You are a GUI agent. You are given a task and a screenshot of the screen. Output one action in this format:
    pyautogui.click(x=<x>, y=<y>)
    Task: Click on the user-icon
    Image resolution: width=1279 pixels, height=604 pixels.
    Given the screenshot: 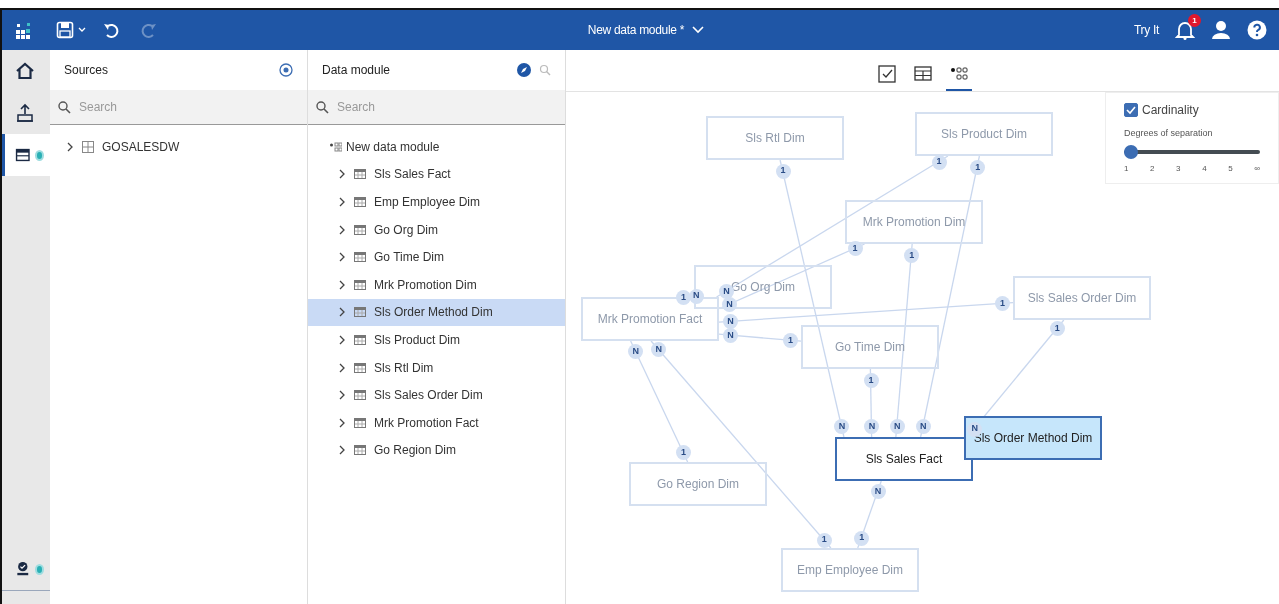 What is the action you would take?
    pyautogui.click(x=1221, y=30)
    